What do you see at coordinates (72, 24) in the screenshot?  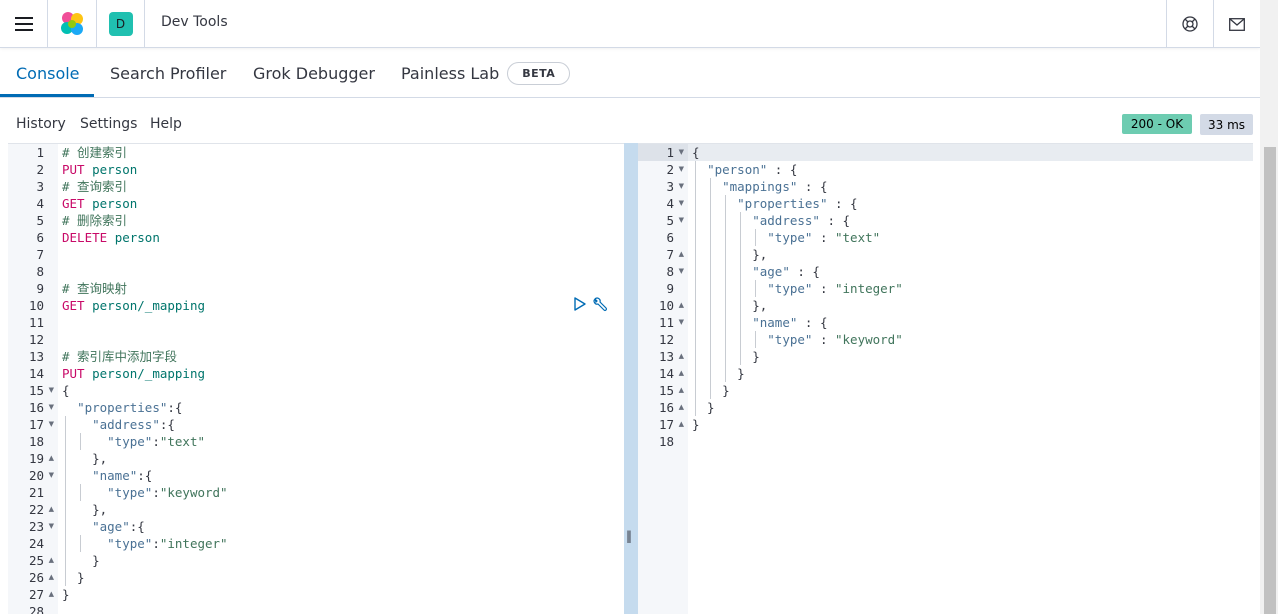 I see `home-logo-link` at bounding box center [72, 24].